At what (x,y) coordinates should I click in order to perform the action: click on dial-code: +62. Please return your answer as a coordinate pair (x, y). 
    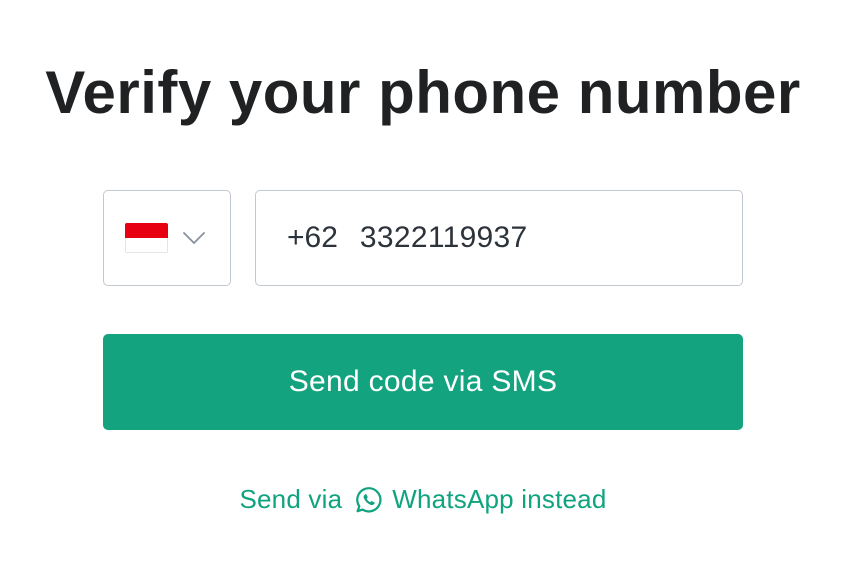
    Looking at the image, I should click on (312, 237).